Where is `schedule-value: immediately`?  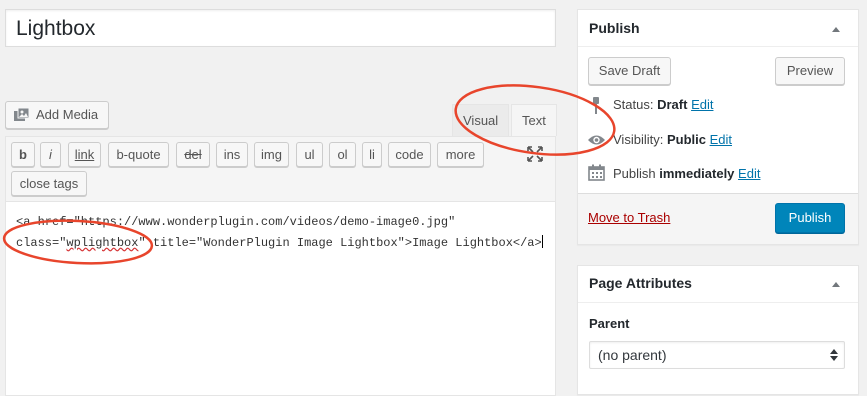
schedule-value: immediately is located at coordinates (697, 173).